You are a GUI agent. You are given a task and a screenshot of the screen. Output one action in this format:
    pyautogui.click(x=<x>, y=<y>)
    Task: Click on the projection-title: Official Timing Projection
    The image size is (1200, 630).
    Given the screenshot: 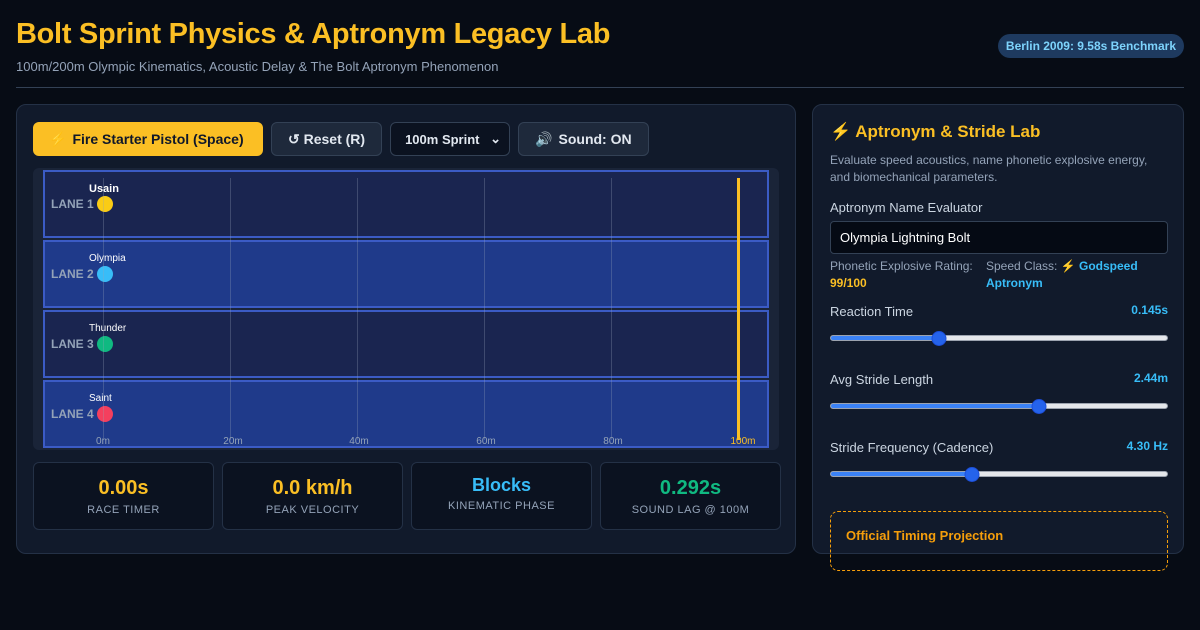 What is the action you would take?
    pyautogui.click(x=925, y=535)
    